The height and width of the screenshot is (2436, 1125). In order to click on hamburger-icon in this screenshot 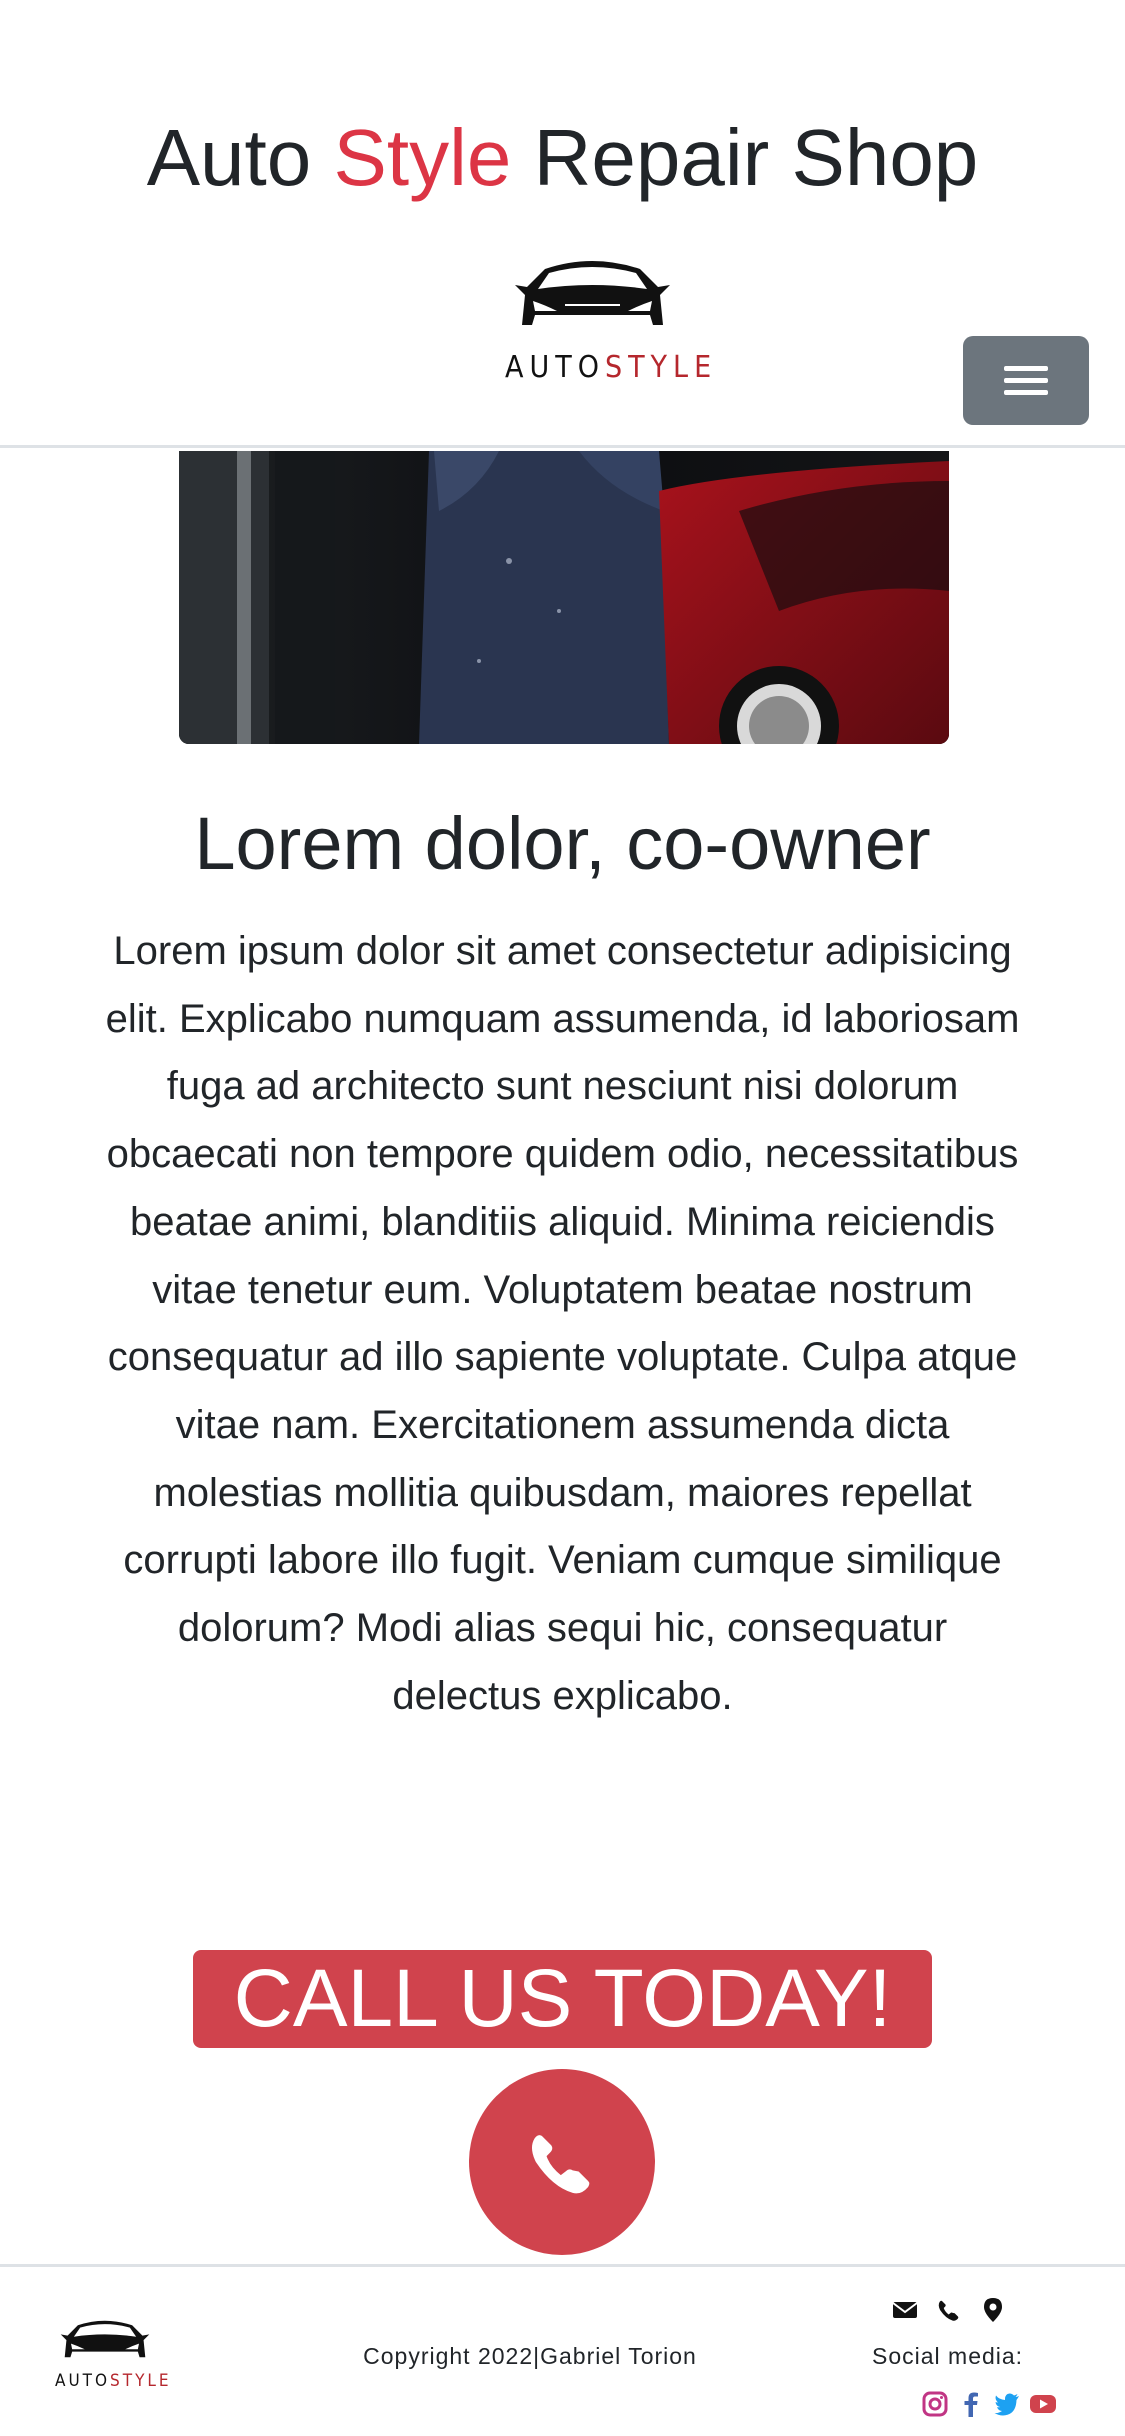, I will do `click(1026, 380)`.